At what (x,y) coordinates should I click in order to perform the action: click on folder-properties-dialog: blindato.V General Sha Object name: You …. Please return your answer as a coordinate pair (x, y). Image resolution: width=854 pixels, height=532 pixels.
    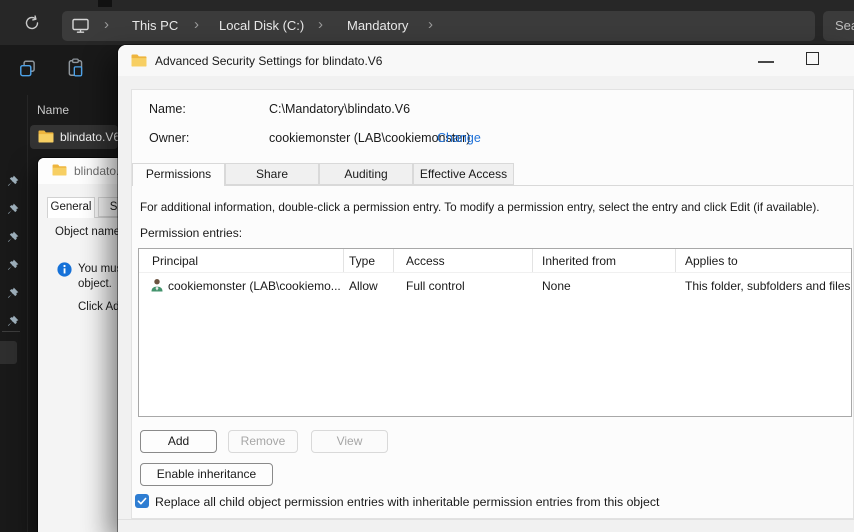
    Looking at the image, I should click on (78, 345).